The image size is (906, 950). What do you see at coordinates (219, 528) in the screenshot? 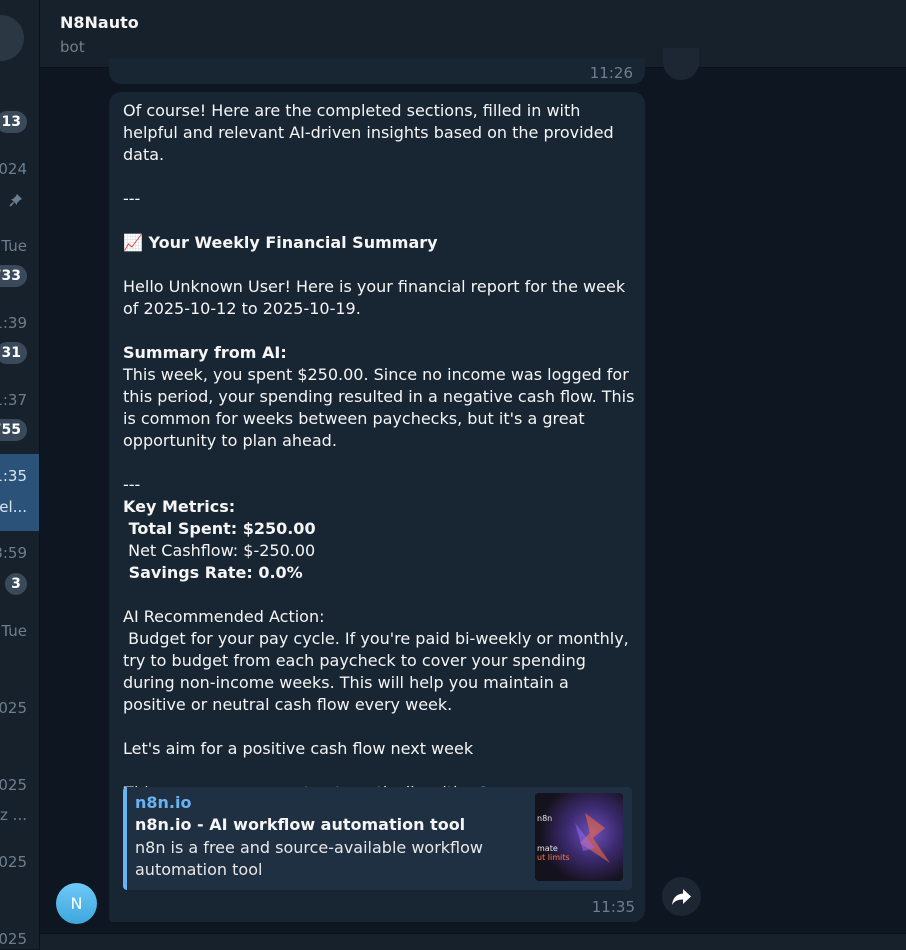
I see `metric-total-spent: Total Spent: $250.00` at bounding box center [219, 528].